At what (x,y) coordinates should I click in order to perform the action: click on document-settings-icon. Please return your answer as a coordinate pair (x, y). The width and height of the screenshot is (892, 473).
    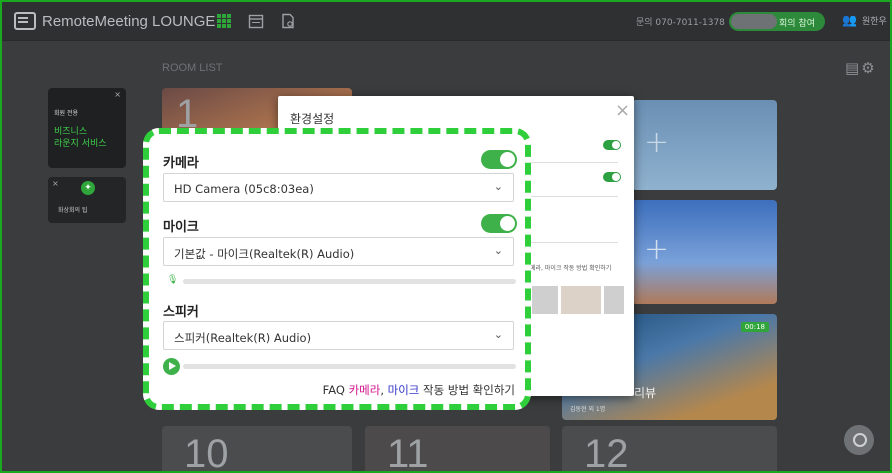
    Looking at the image, I should click on (288, 21).